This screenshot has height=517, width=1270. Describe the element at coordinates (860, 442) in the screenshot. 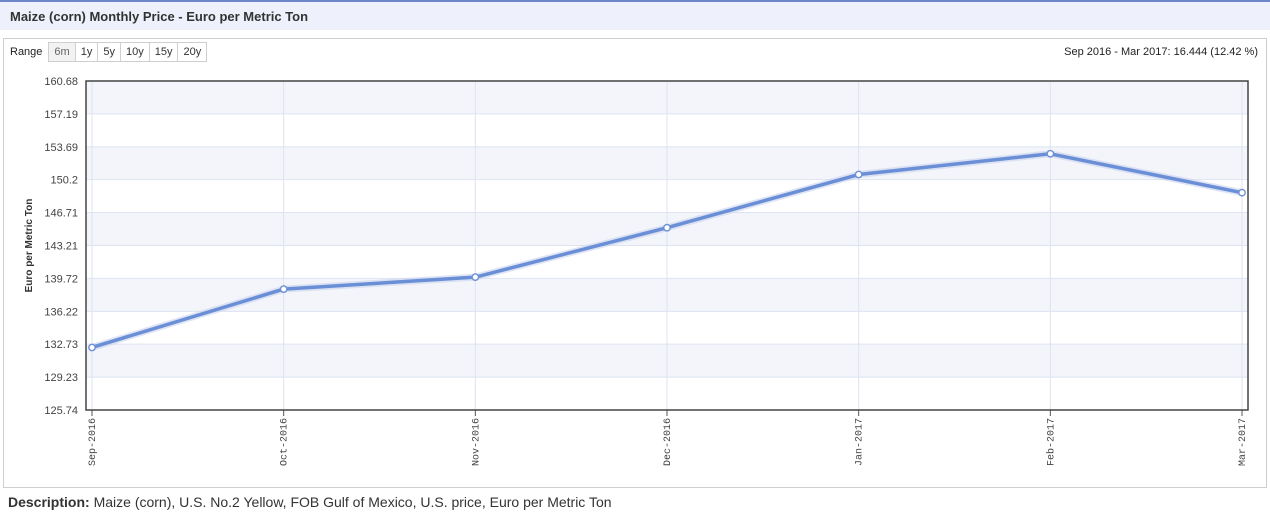

I see `x-tick-label: Jan-2017` at that location.